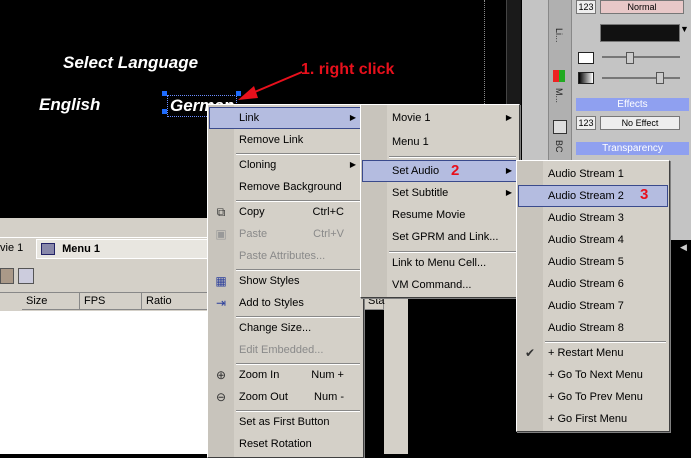 Image resolution: width=691 pixels, height=458 pixels. Describe the element at coordinates (221, 234) in the screenshot. I see `paste-icon: ▣` at that location.